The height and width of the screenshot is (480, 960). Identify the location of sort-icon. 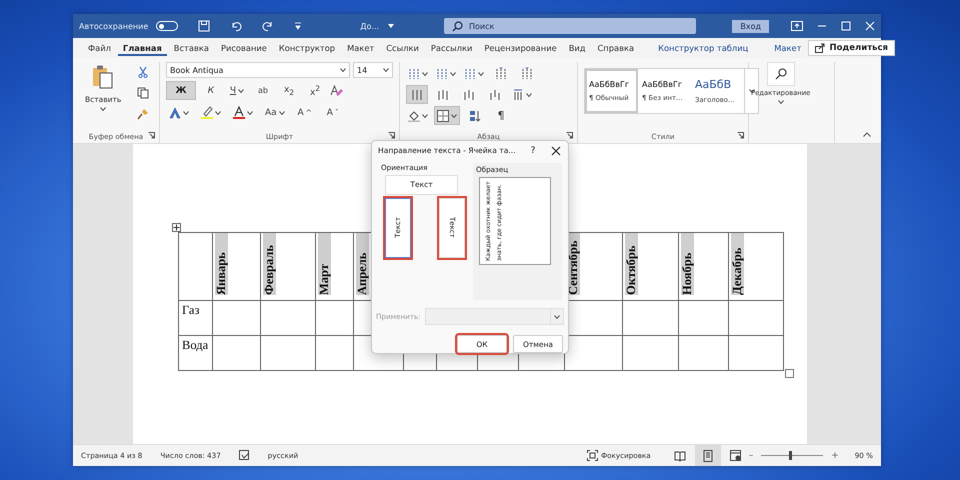
(475, 116).